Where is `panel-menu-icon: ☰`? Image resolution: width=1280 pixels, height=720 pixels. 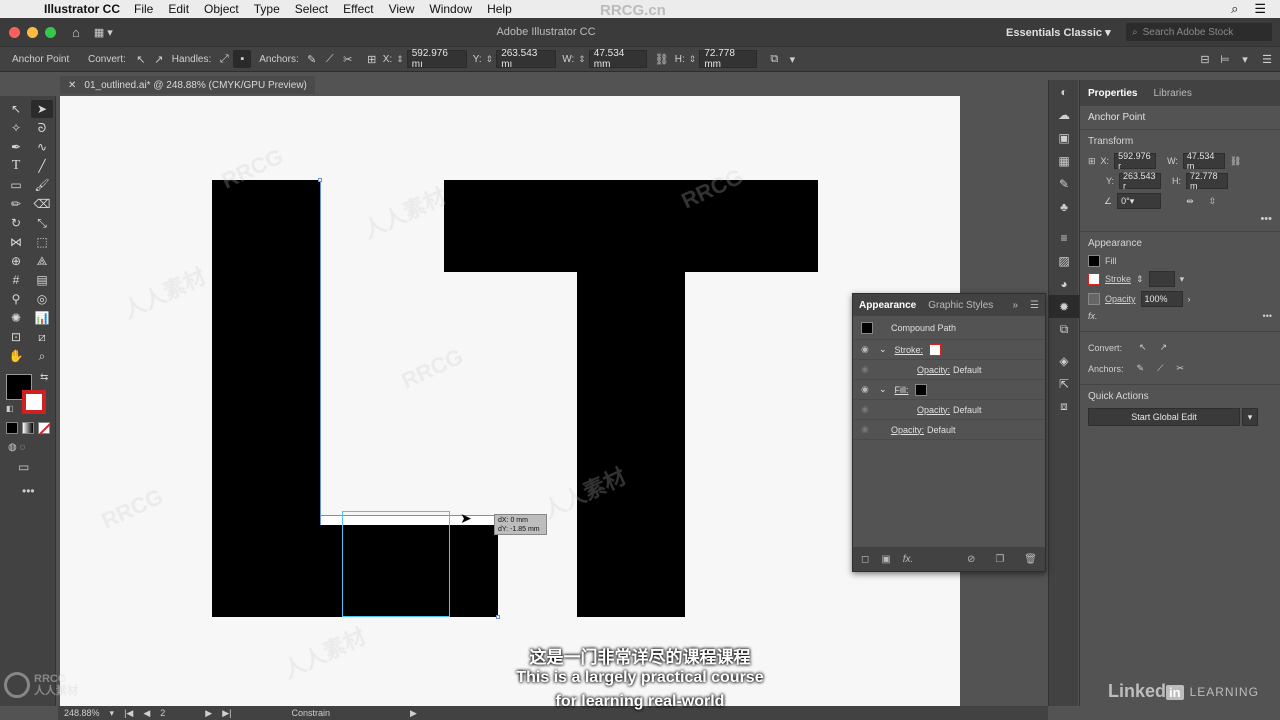 panel-menu-icon: ☰ is located at coordinates (1267, 59).